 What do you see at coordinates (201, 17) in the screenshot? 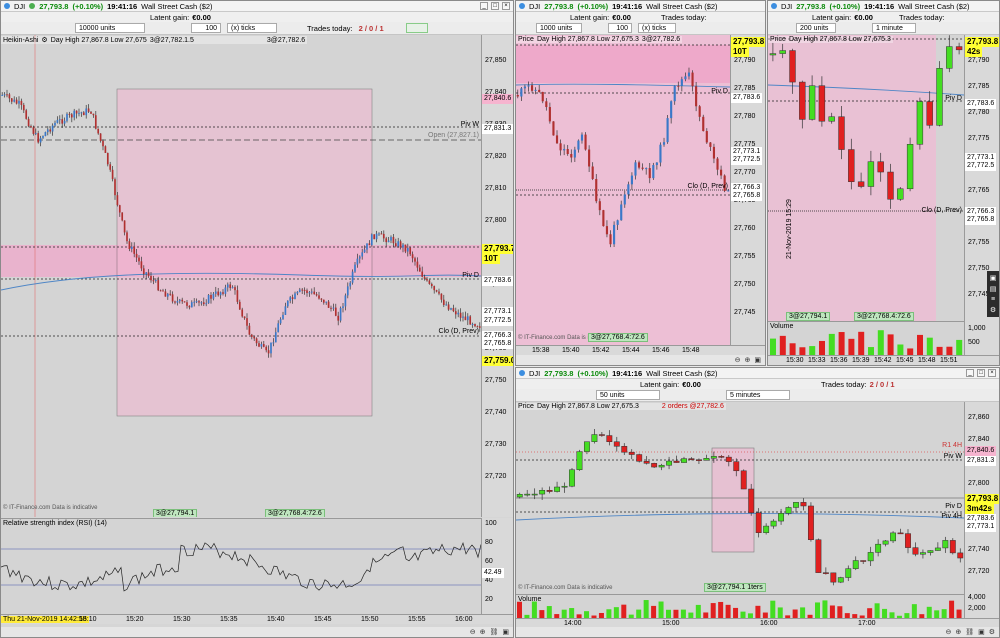
I see `latent-gain-value: €0.00` at bounding box center [201, 17].